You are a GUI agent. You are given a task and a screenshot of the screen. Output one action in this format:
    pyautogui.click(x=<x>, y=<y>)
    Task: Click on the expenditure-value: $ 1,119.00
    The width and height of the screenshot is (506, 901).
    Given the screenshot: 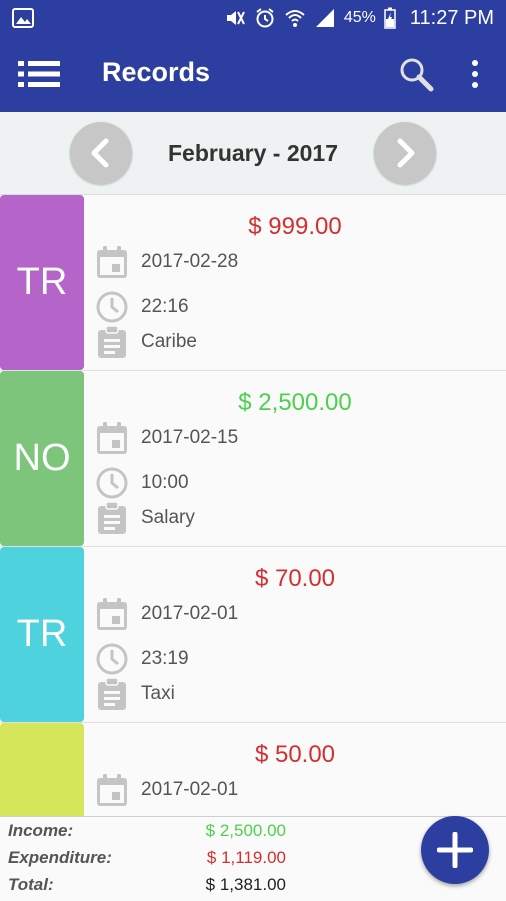 What is the action you would take?
    pyautogui.click(x=246, y=857)
    